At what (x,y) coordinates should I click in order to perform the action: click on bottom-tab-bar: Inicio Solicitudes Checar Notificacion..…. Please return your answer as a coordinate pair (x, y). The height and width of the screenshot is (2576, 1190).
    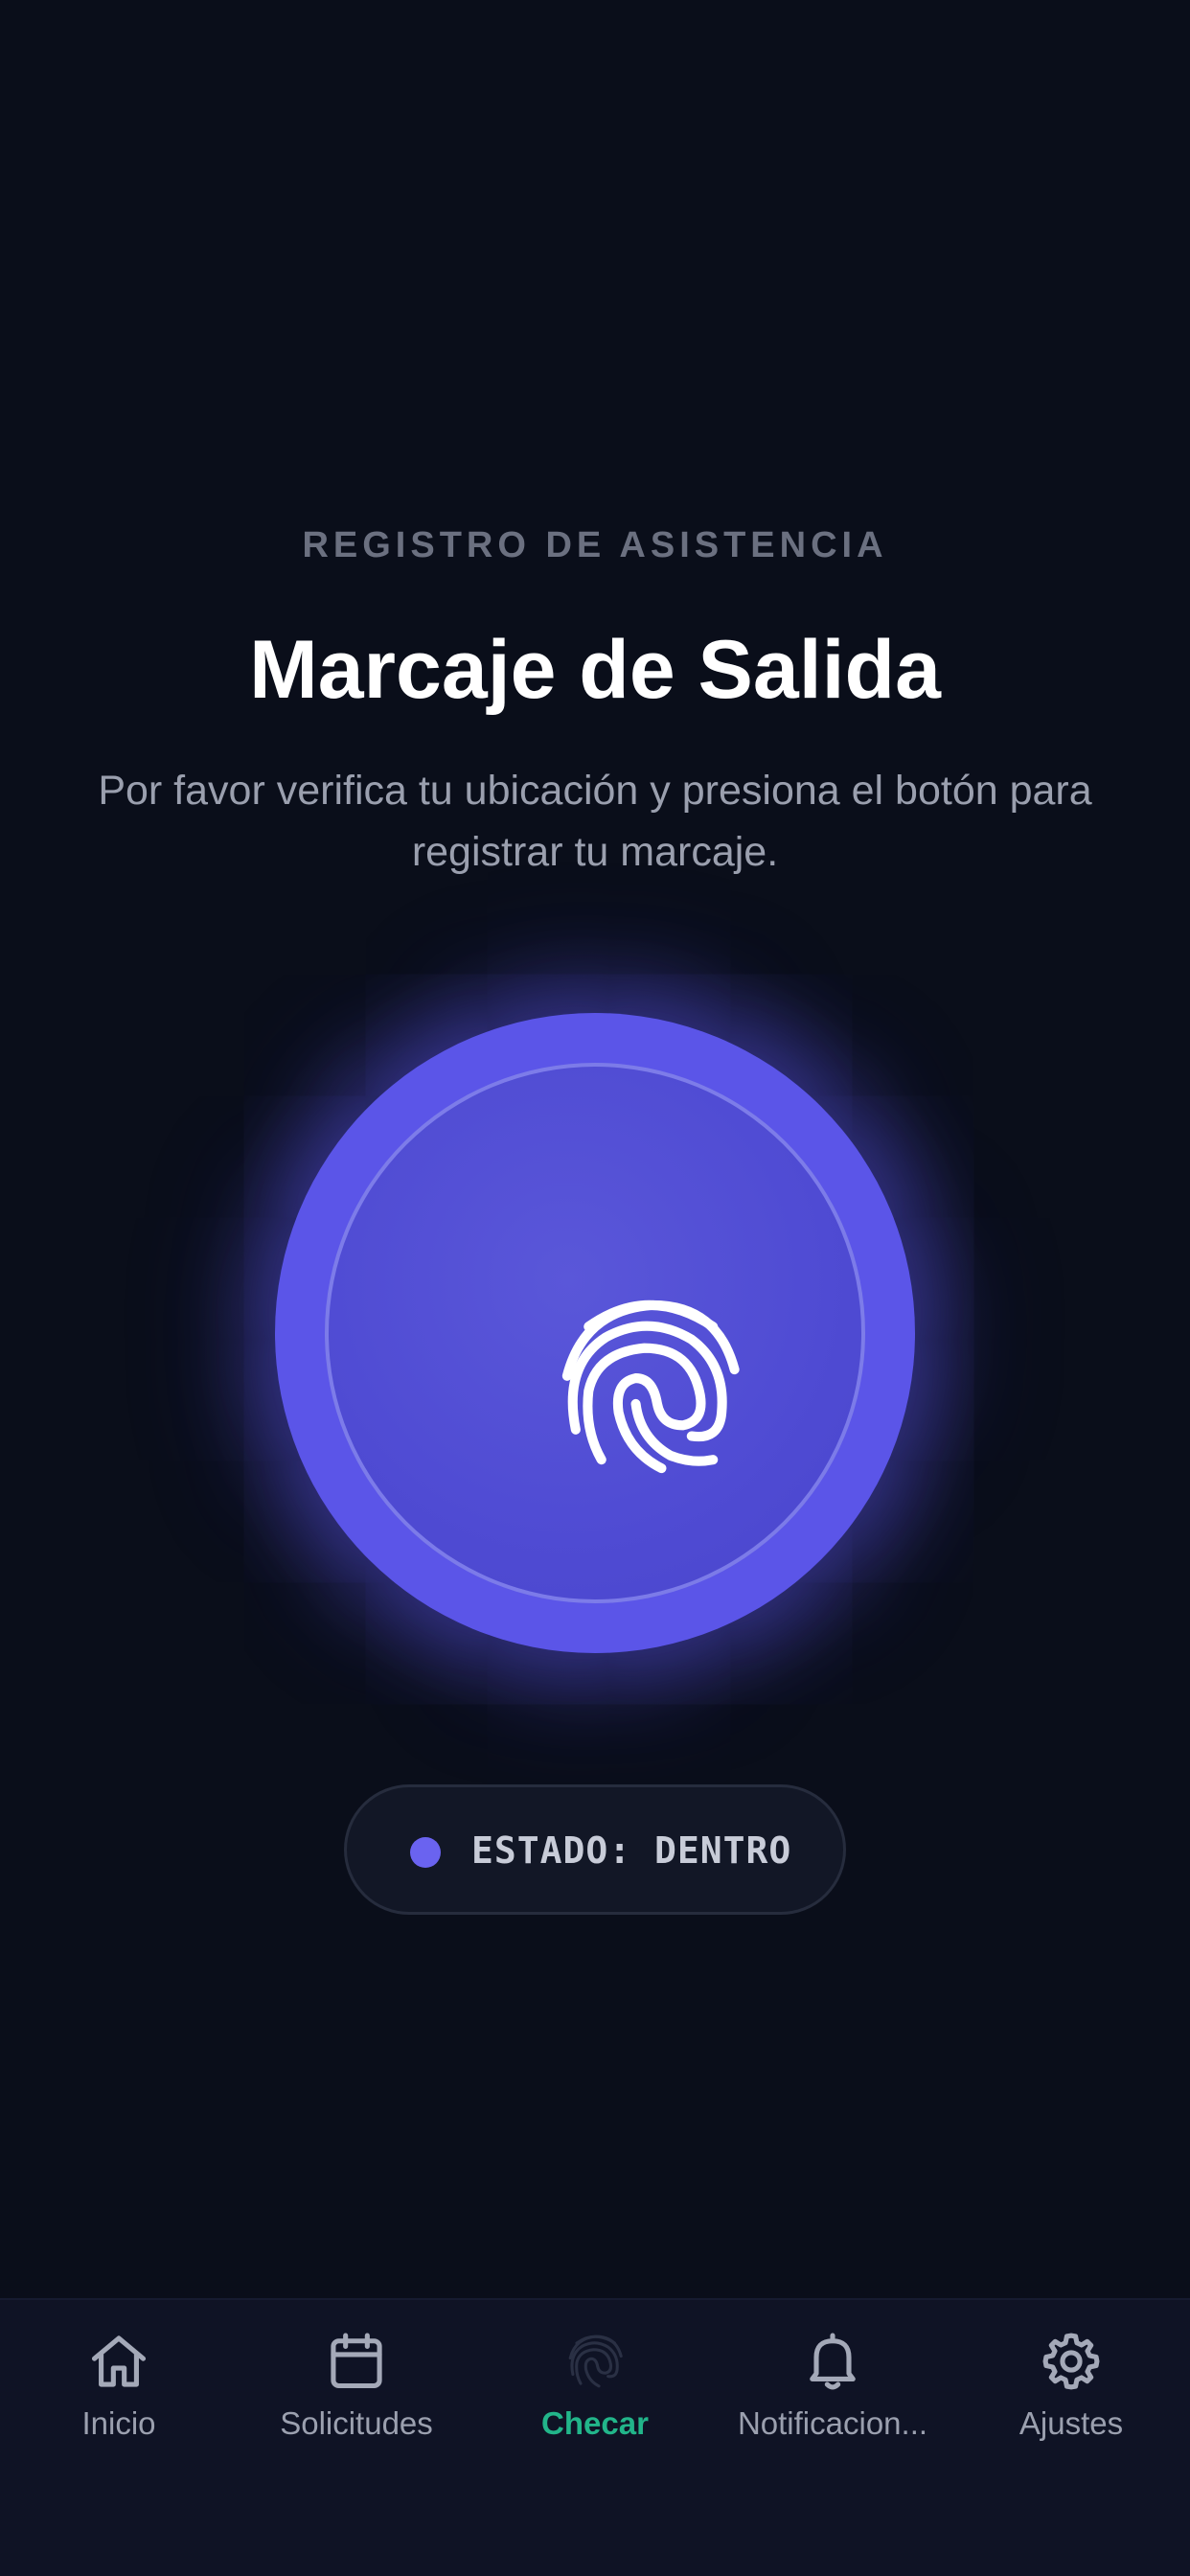
    Looking at the image, I should click on (595, 2437).